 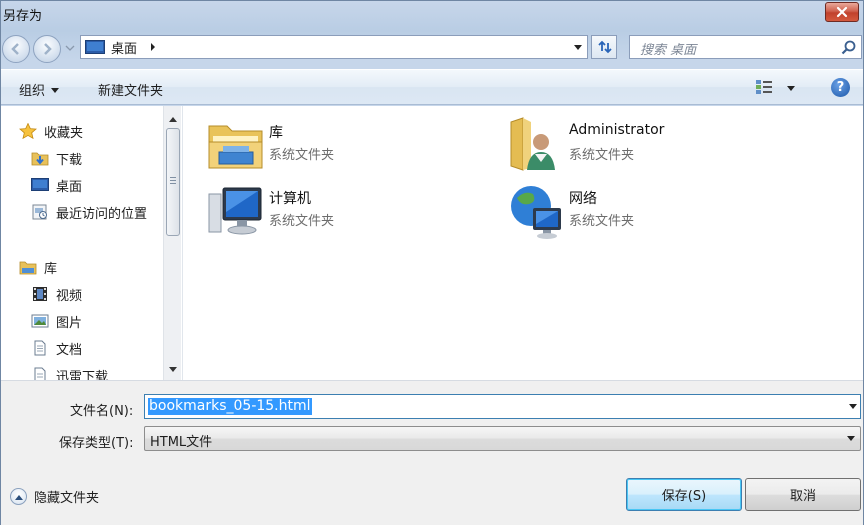 What do you see at coordinates (840, 87) in the screenshot?
I see `help-button: ?` at bounding box center [840, 87].